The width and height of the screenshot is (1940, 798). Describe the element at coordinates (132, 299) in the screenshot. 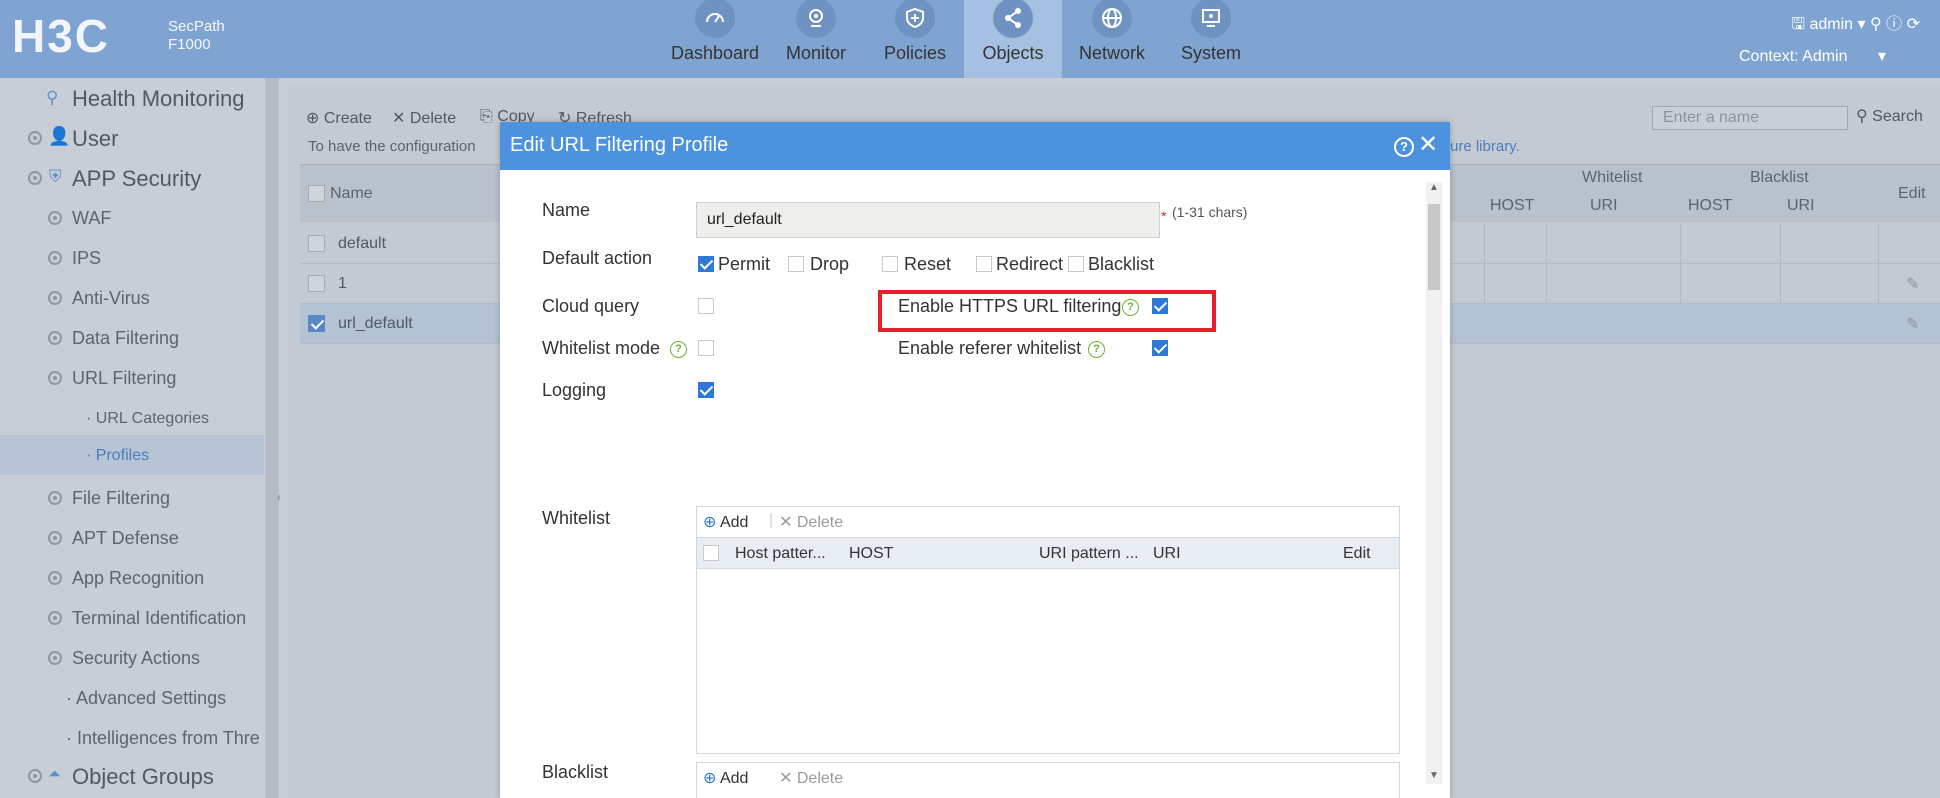

I see `sidebar-item-anti-virus: Anti-Virus` at that location.